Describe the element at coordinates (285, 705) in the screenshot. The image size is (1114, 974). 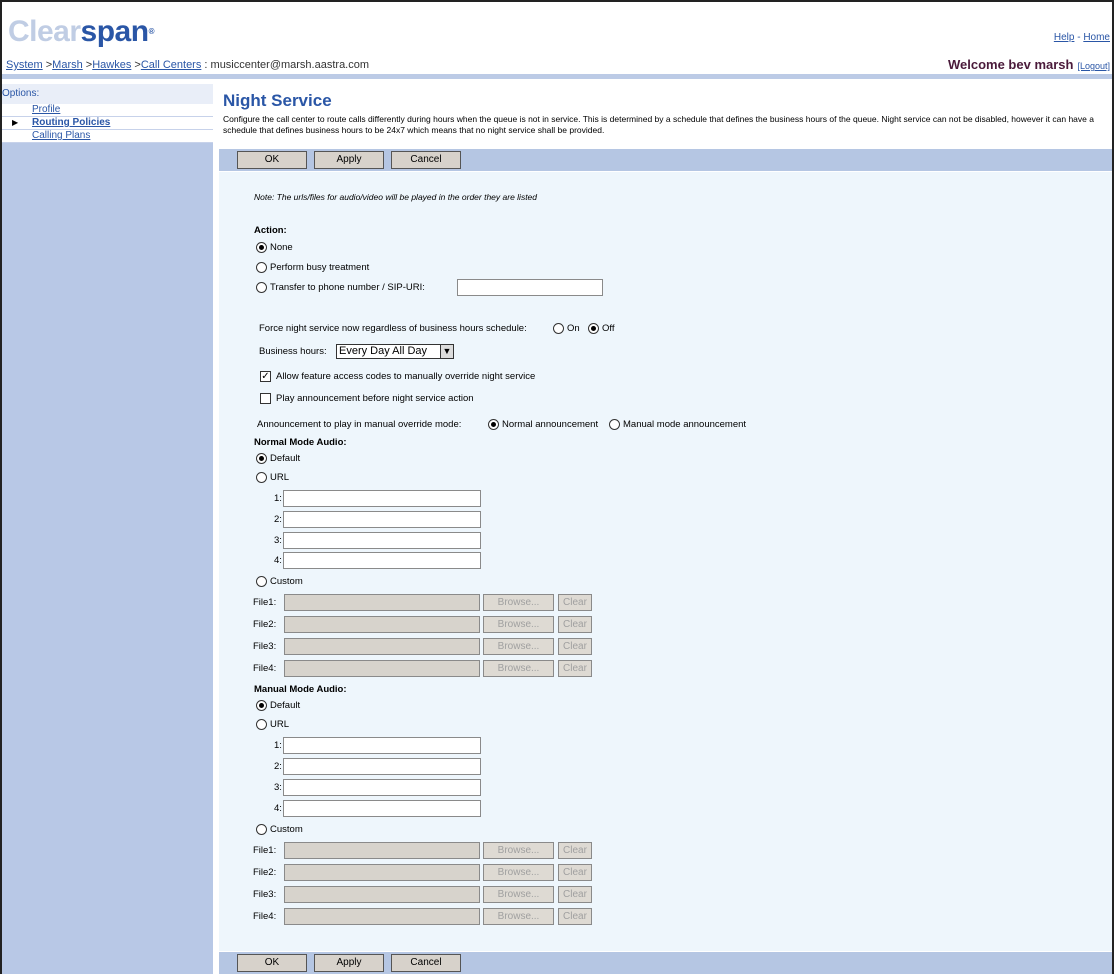
I see `manual-default-label: Default` at that location.